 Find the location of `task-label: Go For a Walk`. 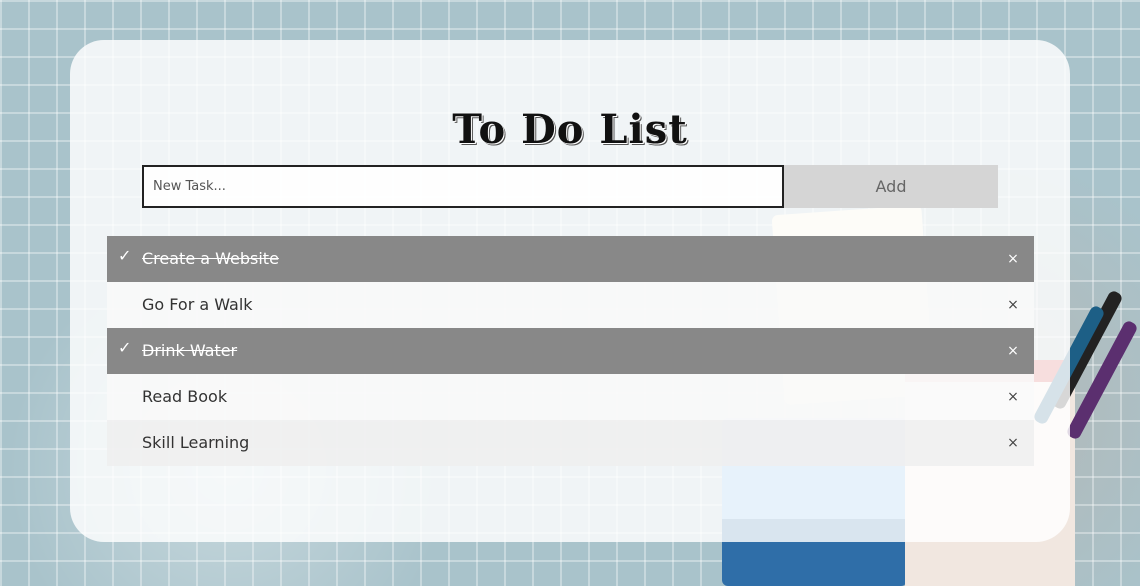

task-label: Go For a Walk is located at coordinates (197, 304).